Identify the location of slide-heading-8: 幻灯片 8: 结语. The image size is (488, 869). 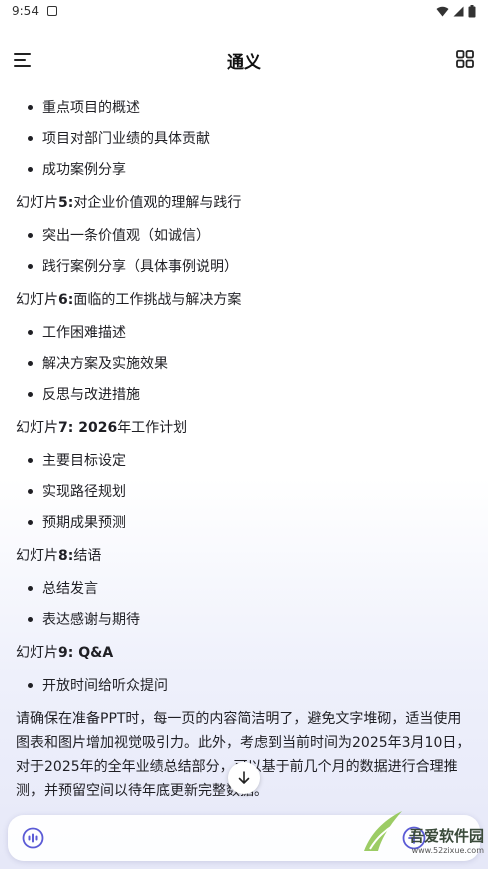
(59, 555).